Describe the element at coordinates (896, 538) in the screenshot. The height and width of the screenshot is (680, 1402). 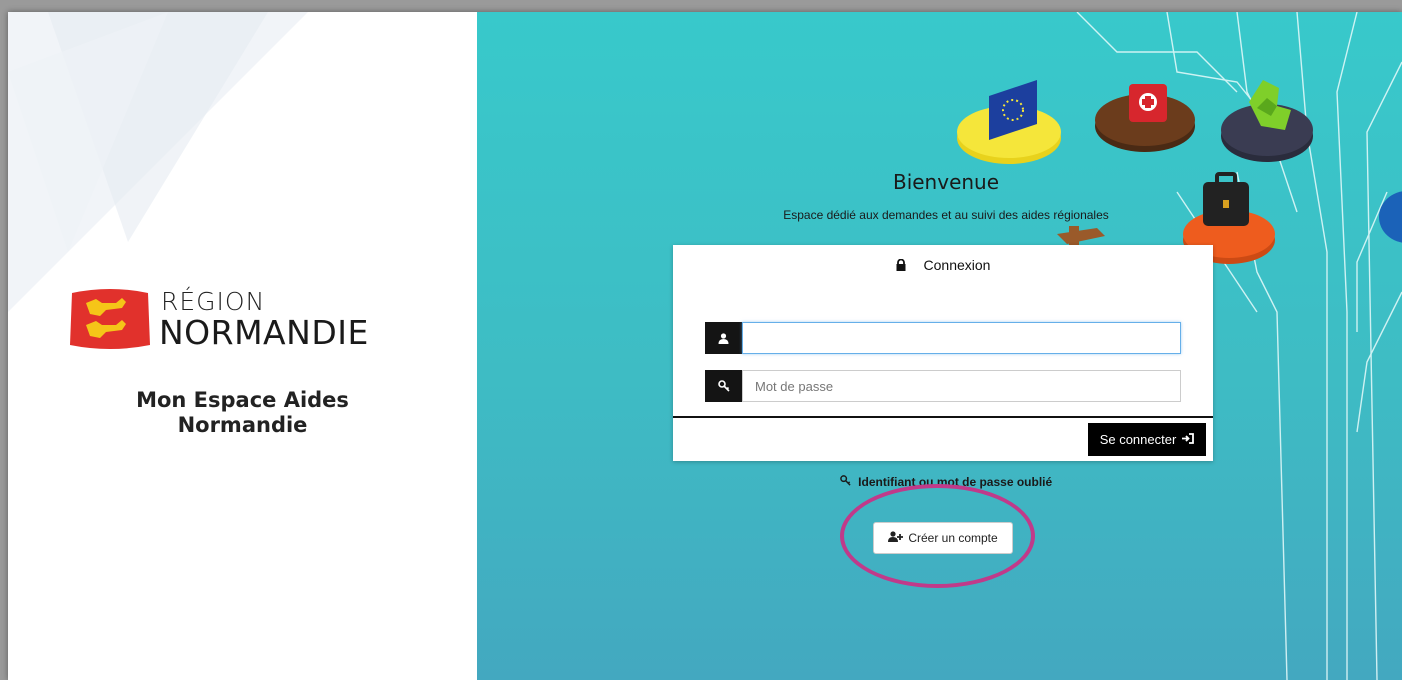
I see `user-plus-icon` at that location.